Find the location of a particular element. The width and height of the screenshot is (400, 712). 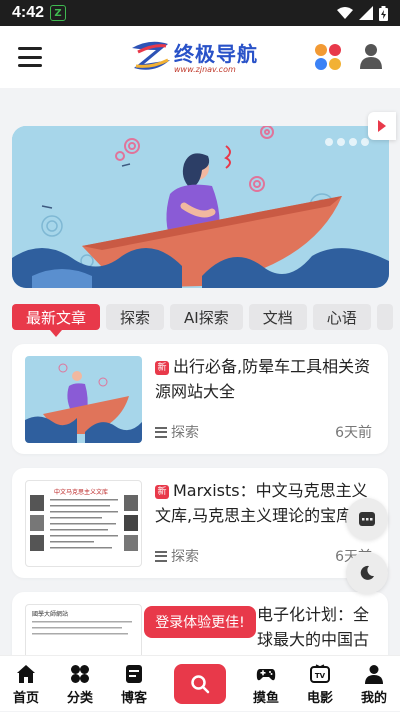

user-icon is located at coordinates (371, 56).